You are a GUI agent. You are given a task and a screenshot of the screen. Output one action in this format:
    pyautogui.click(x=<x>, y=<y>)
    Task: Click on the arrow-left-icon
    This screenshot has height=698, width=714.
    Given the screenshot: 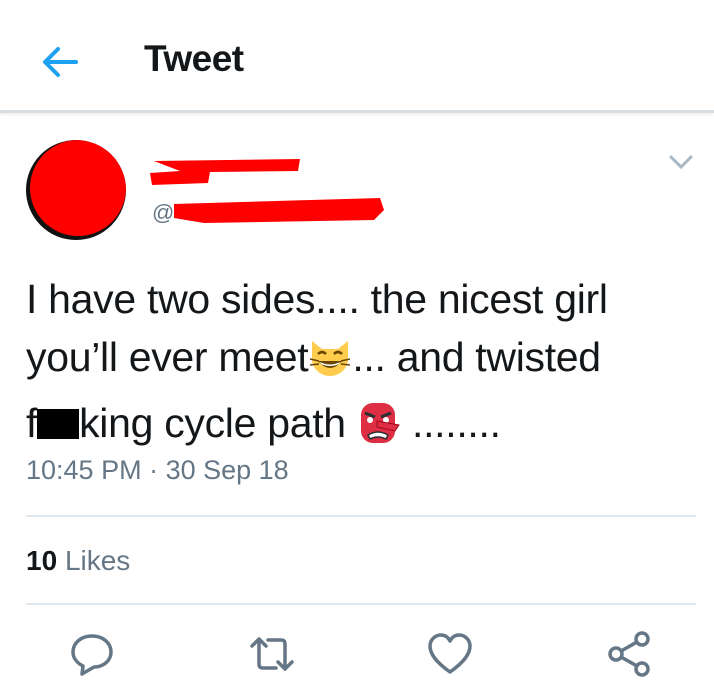 What is the action you would take?
    pyautogui.click(x=60, y=62)
    